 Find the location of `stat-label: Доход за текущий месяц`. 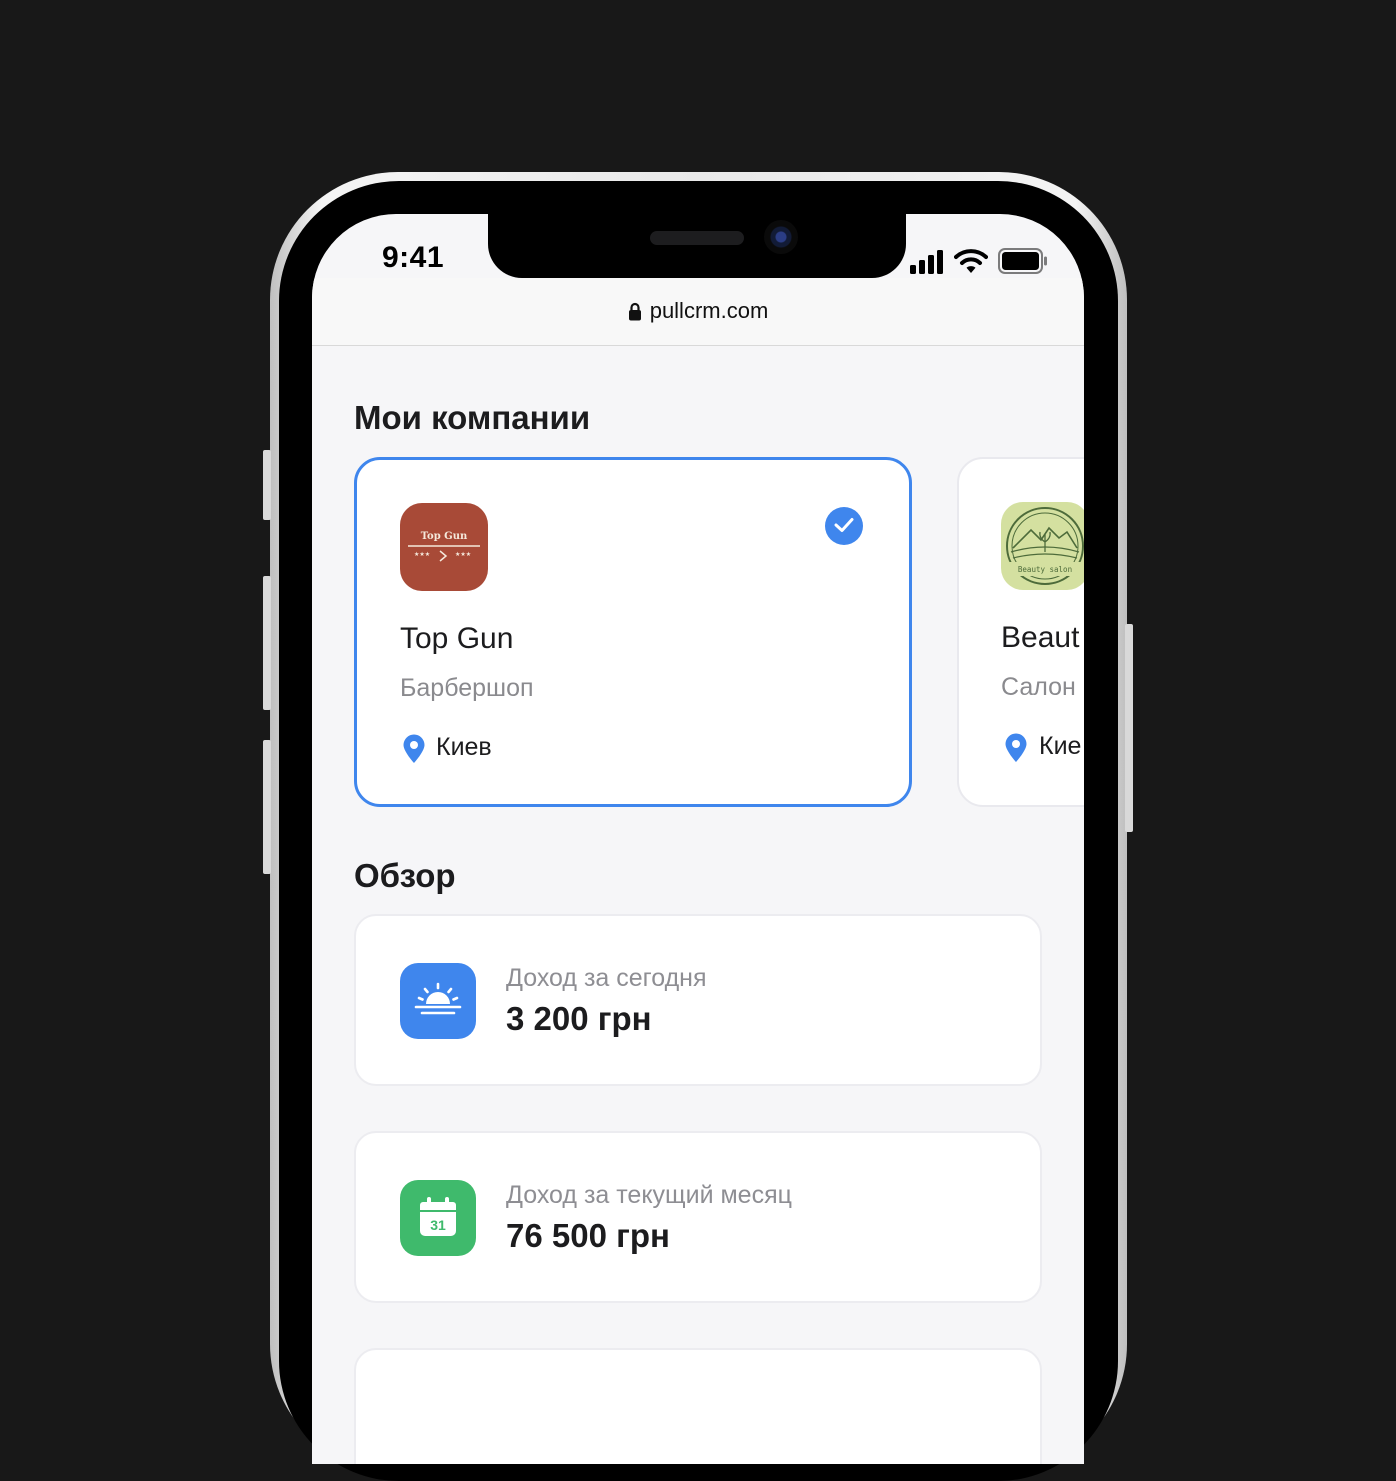

stat-label: Доход за текущий месяц is located at coordinates (649, 1195).